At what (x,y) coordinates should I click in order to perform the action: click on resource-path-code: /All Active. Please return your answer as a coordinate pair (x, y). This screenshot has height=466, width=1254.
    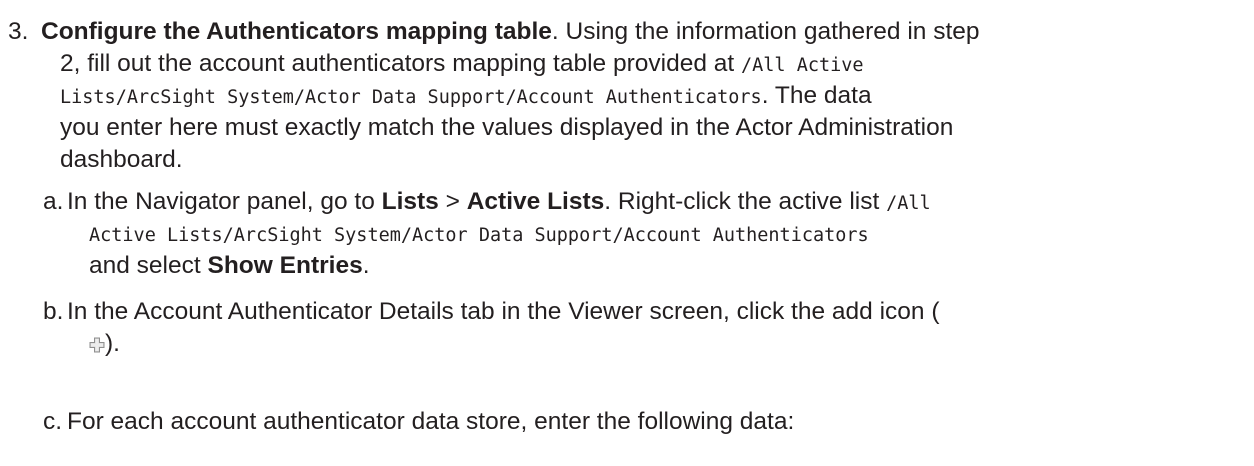
    Looking at the image, I should click on (802, 65).